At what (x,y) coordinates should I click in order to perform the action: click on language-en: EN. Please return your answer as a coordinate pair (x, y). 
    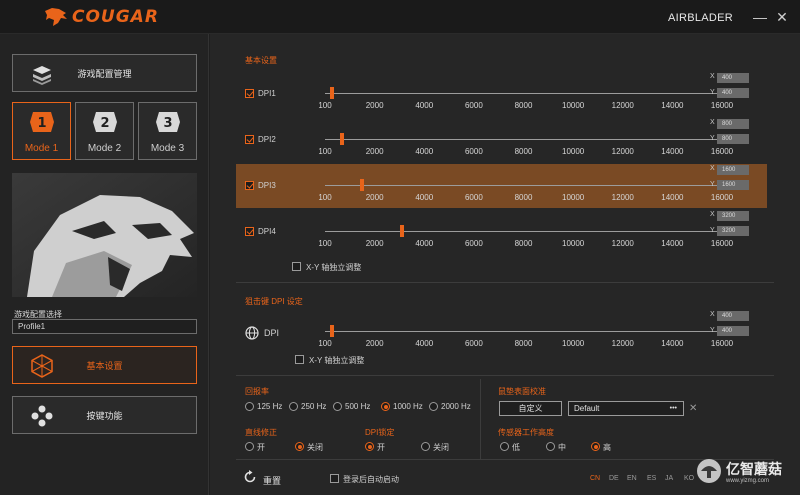
    Looking at the image, I should click on (632, 478).